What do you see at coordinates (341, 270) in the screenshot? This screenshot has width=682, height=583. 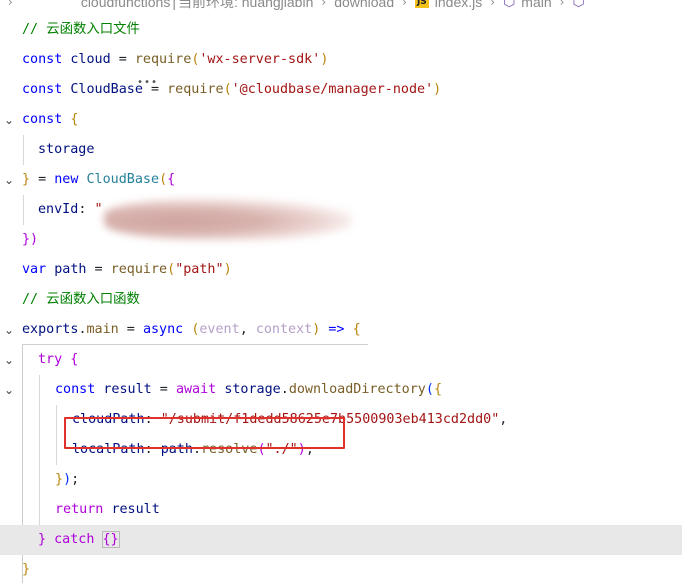 I see `code-line: var path = require("path")` at bounding box center [341, 270].